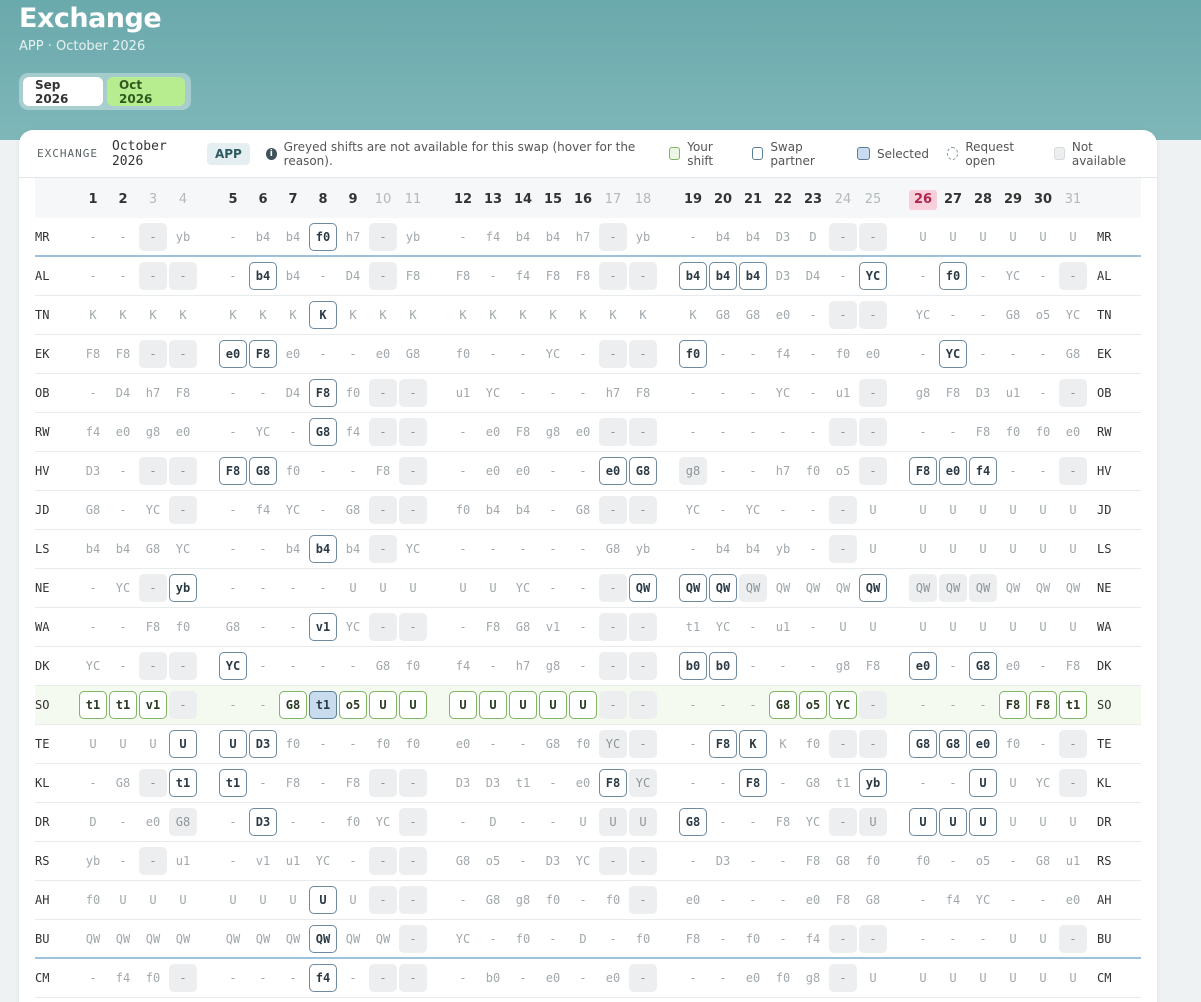 The height and width of the screenshot is (1002, 1201). I want to click on shift-cell: yb, so click(183, 237).